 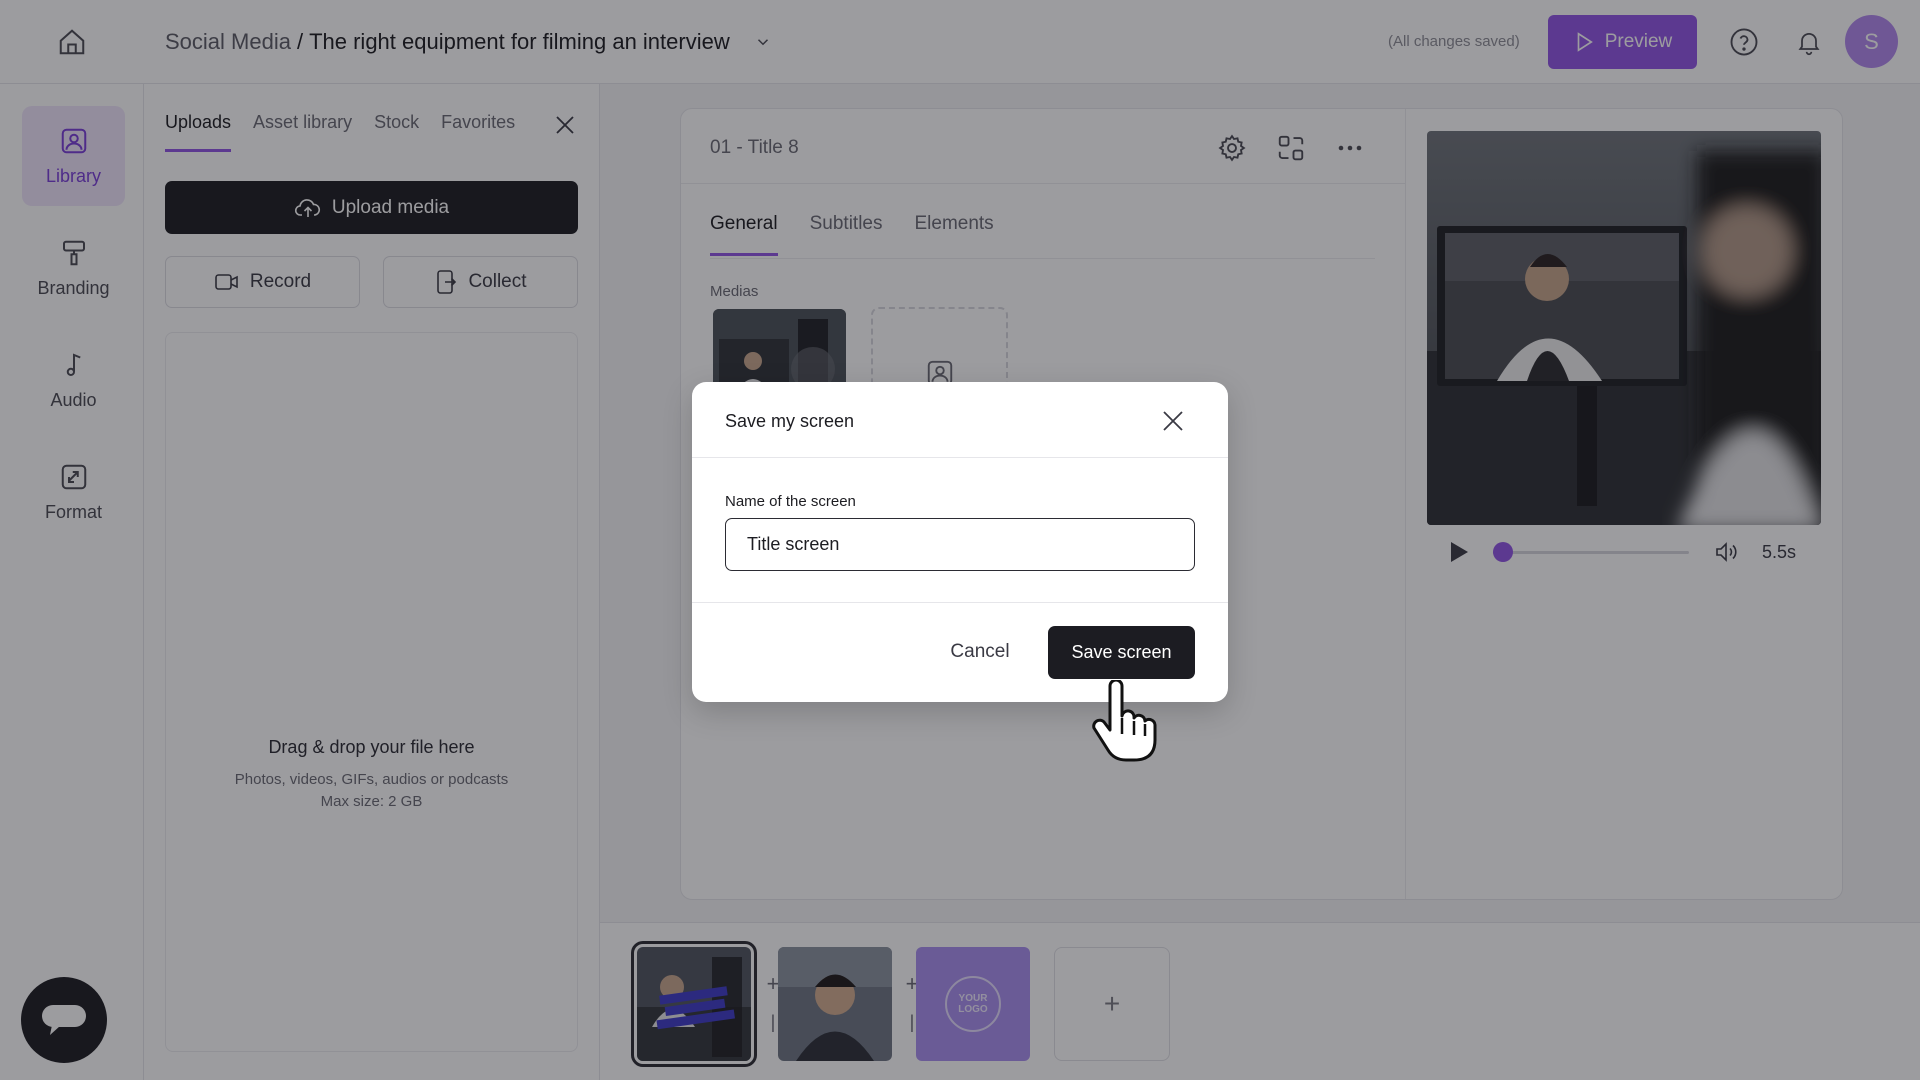 What do you see at coordinates (960, 420) in the screenshot?
I see `dialog-header: Save my screen` at bounding box center [960, 420].